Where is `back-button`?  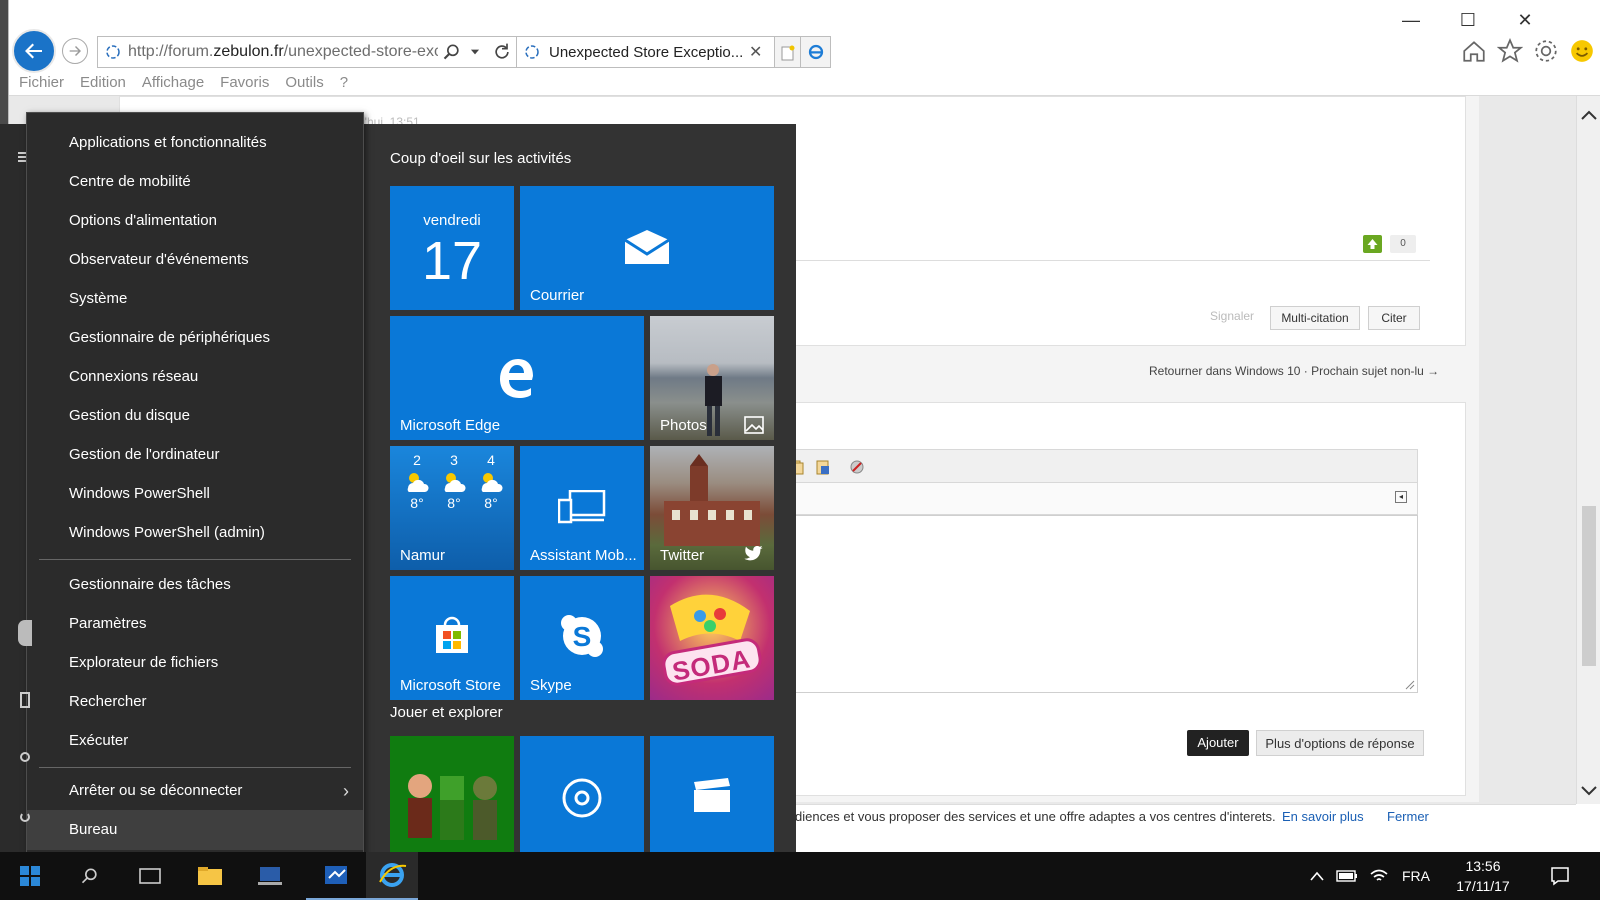
back-button is located at coordinates (34, 51).